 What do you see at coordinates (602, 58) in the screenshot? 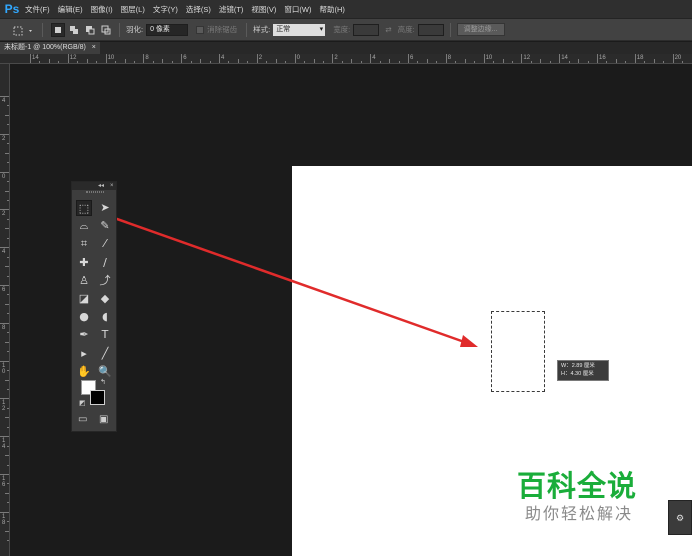
I see `ruler-label: 16` at bounding box center [602, 58].